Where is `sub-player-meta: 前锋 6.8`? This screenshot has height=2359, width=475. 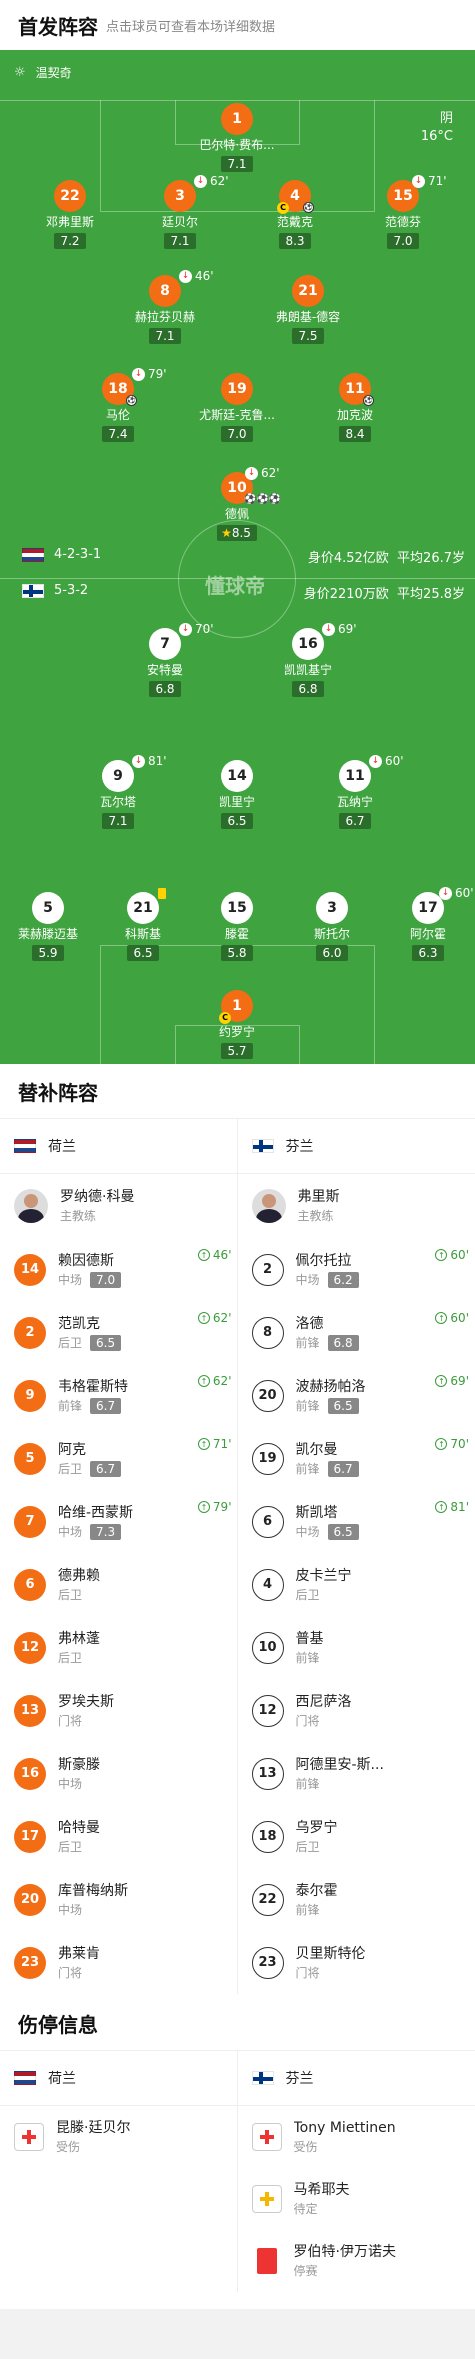
sub-player-meta: 前锋 6.8 is located at coordinates (327, 1343).